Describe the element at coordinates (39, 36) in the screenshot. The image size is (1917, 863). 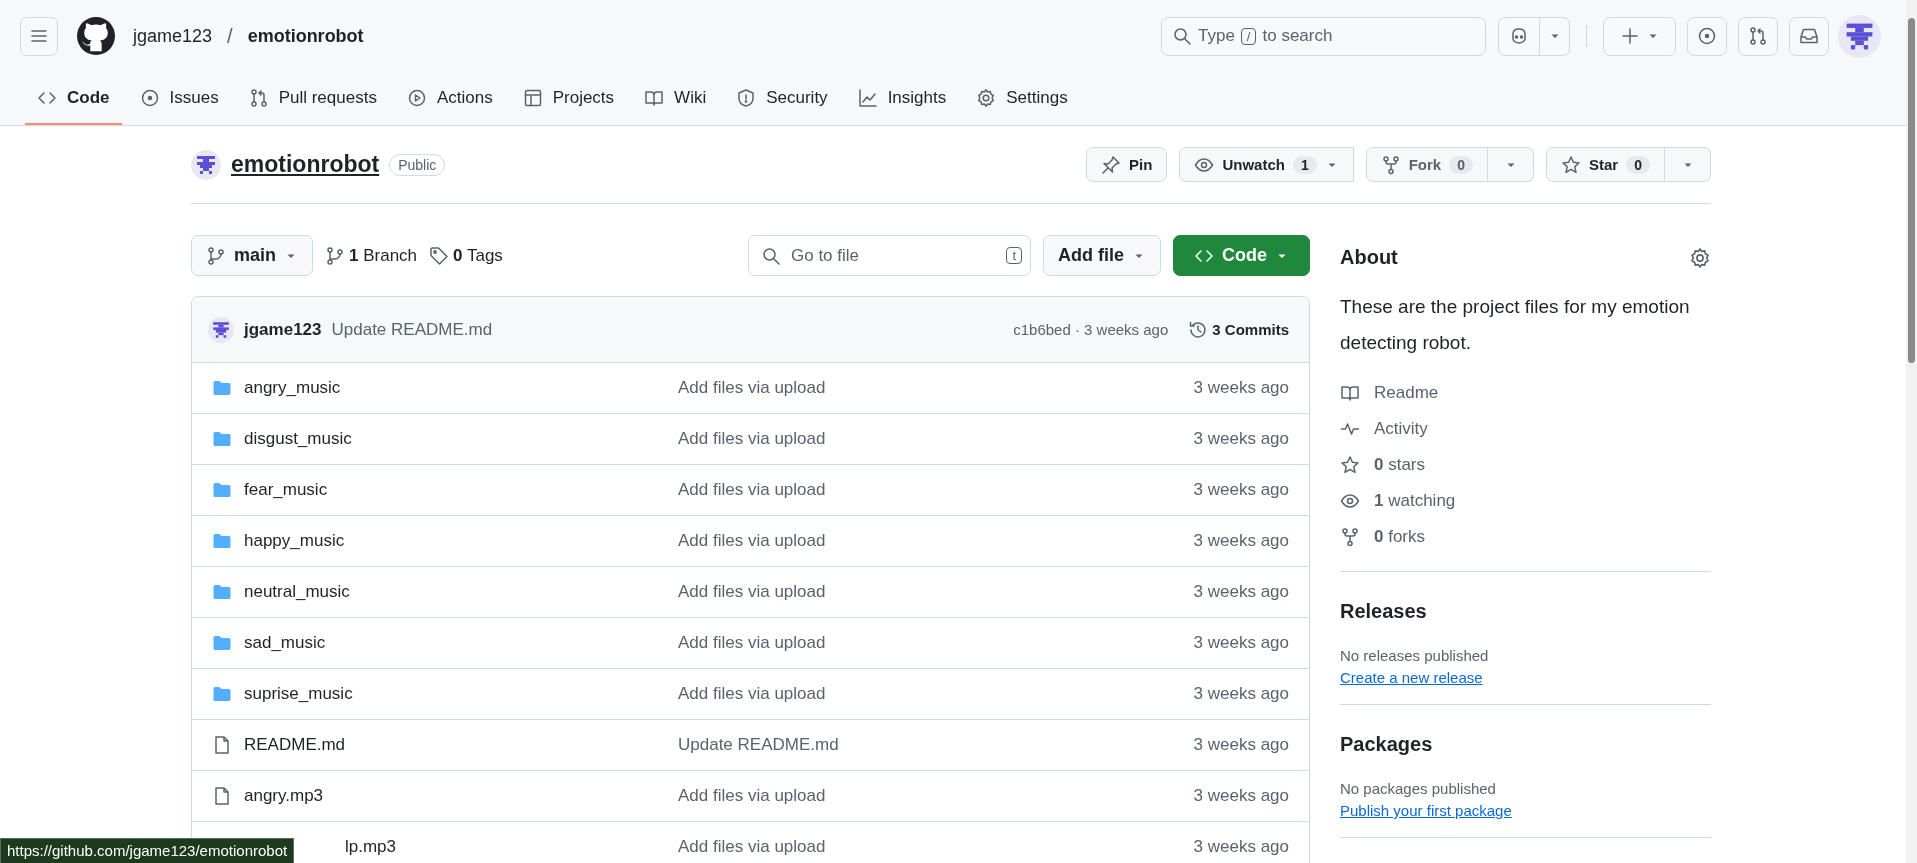
I see `menu-button` at that location.